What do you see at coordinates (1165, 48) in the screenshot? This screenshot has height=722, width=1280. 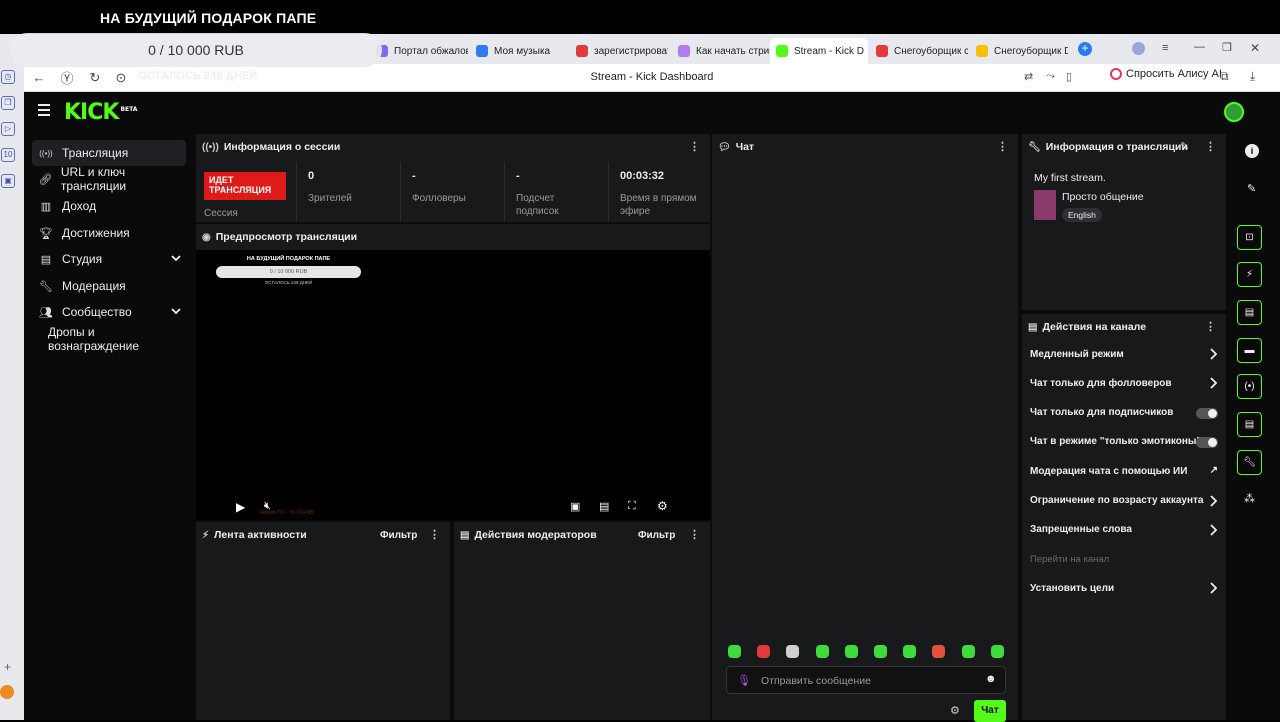 I see `menu-icon: ≡` at bounding box center [1165, 48].